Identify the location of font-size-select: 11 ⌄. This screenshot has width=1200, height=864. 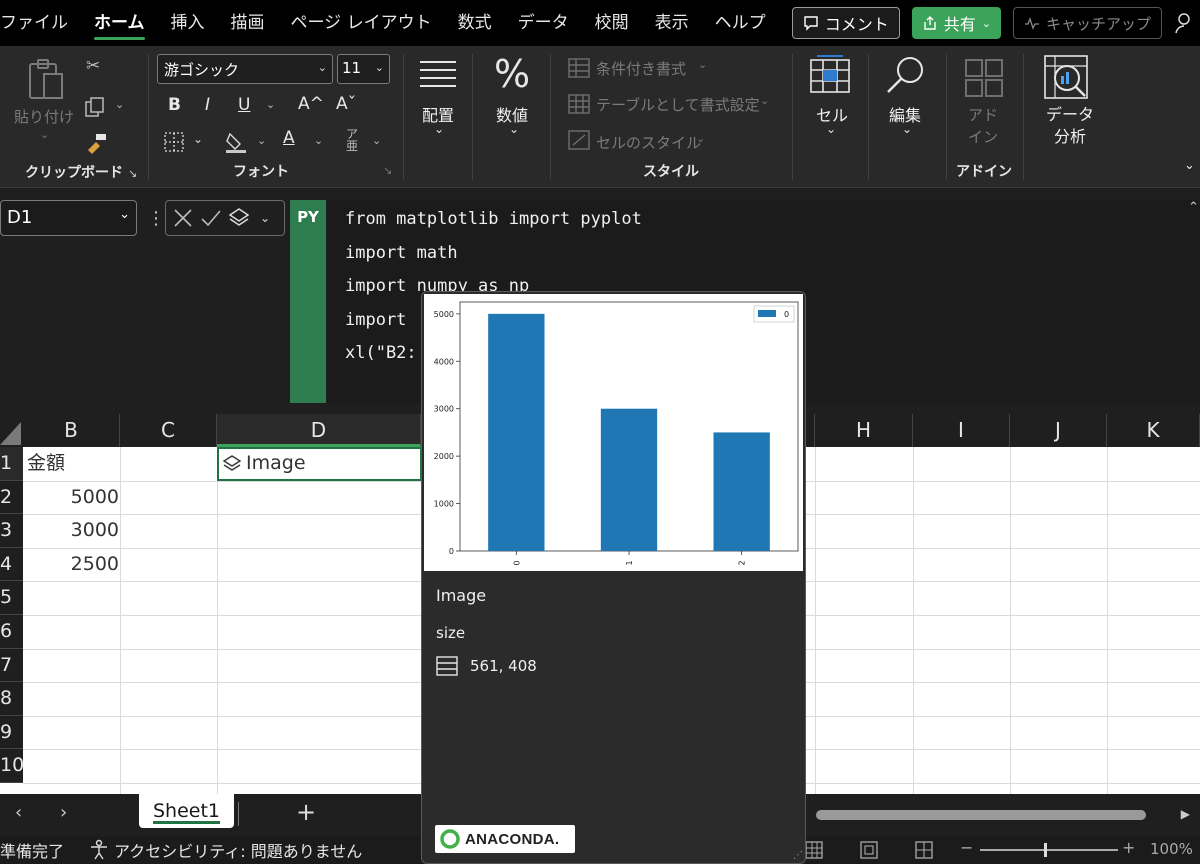
(363, 69).